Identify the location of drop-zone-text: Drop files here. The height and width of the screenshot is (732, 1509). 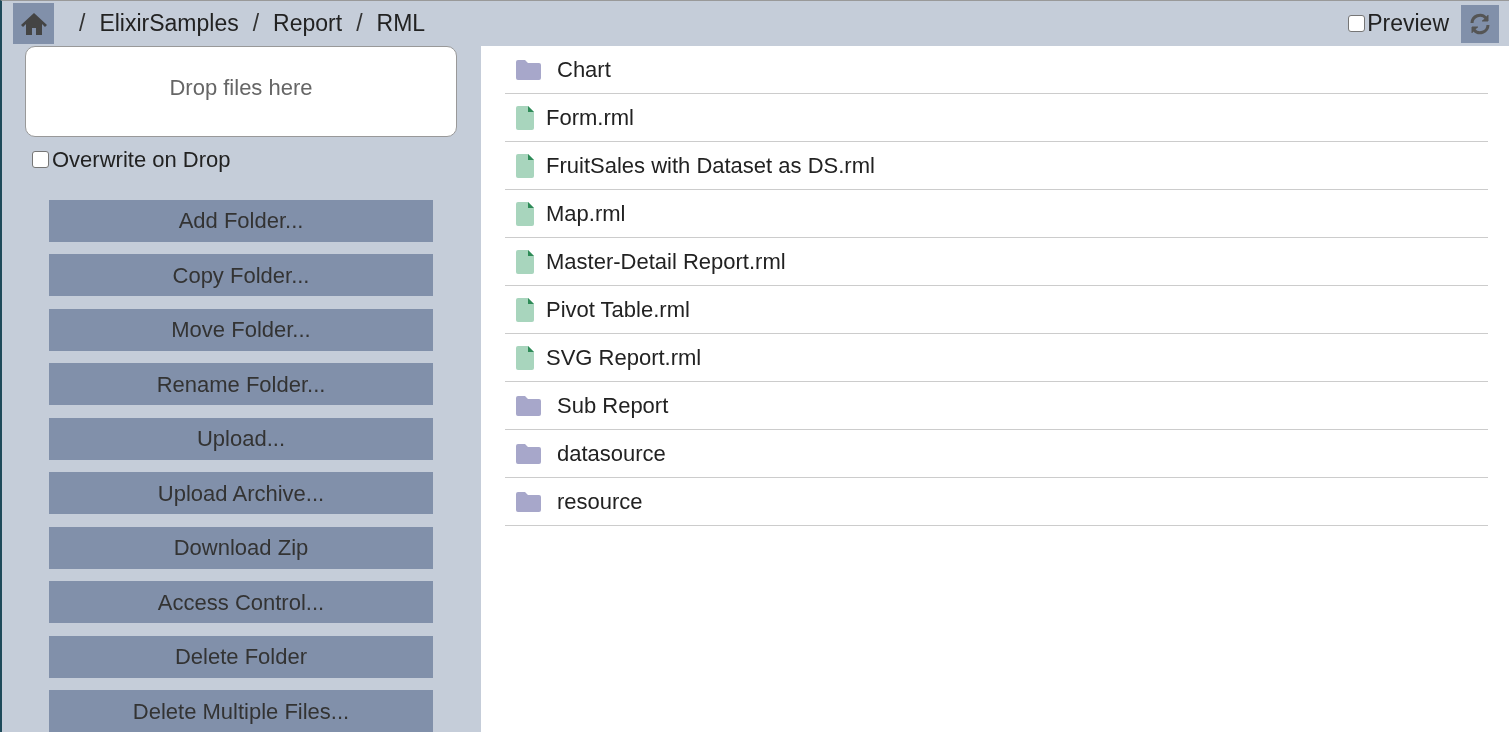
(241, 88).